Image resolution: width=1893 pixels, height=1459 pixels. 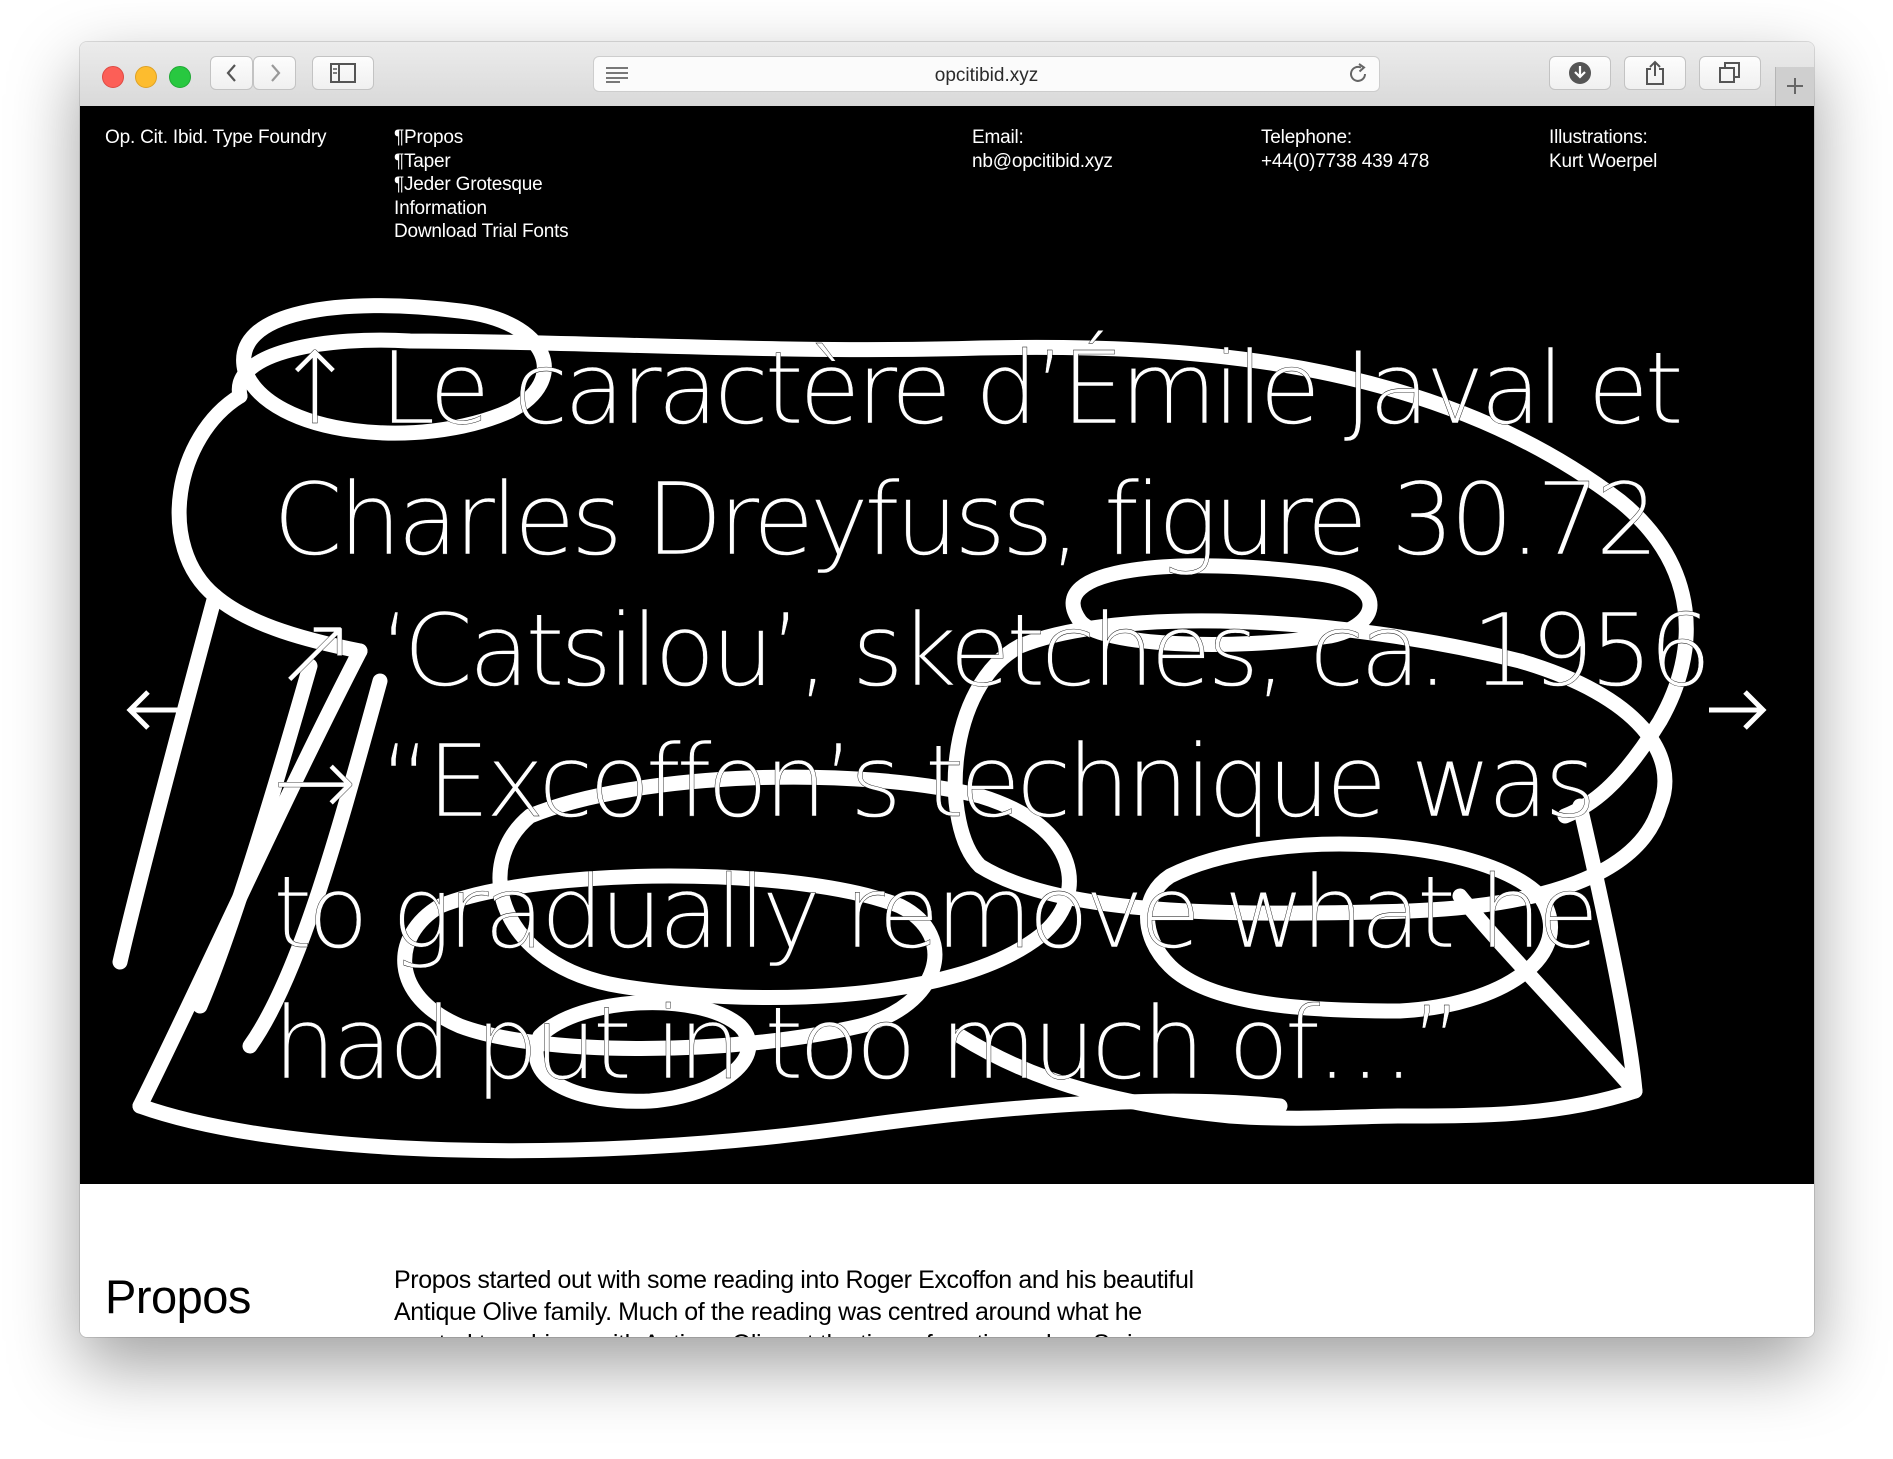 I want to click on tabs-icon, so click(x=1729, y=72).